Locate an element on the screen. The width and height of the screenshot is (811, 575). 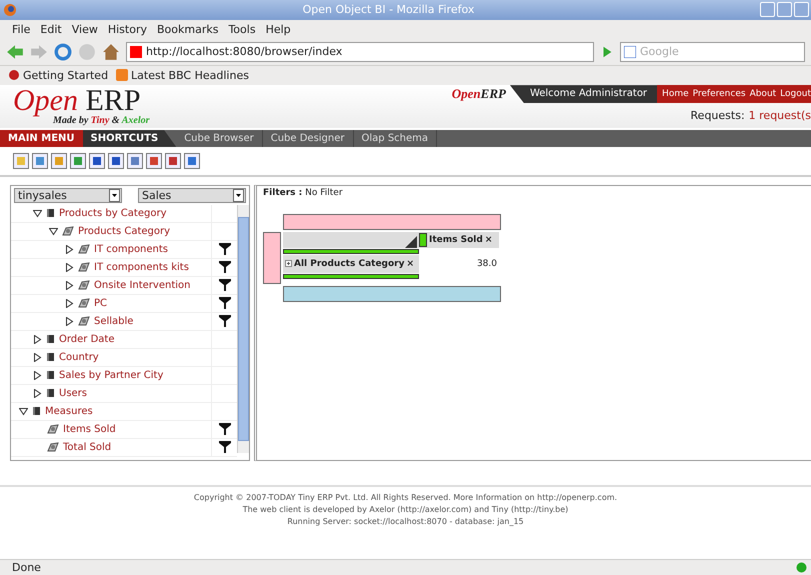
small-logo: OpenERP is located at coordinates (479, 94).